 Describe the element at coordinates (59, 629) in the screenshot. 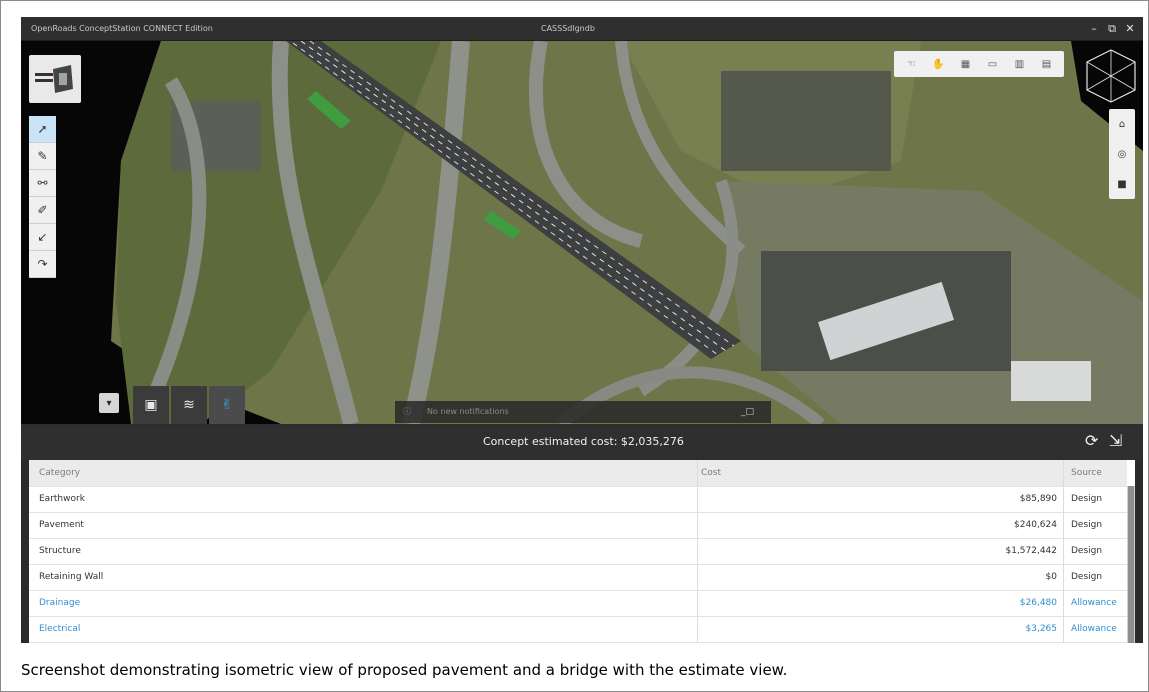

I see `row-category-link: Electrical` at that location.